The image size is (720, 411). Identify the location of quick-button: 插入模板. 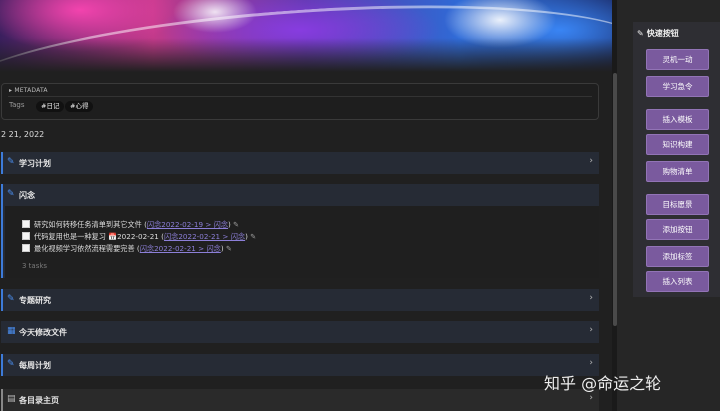
(677, 119).